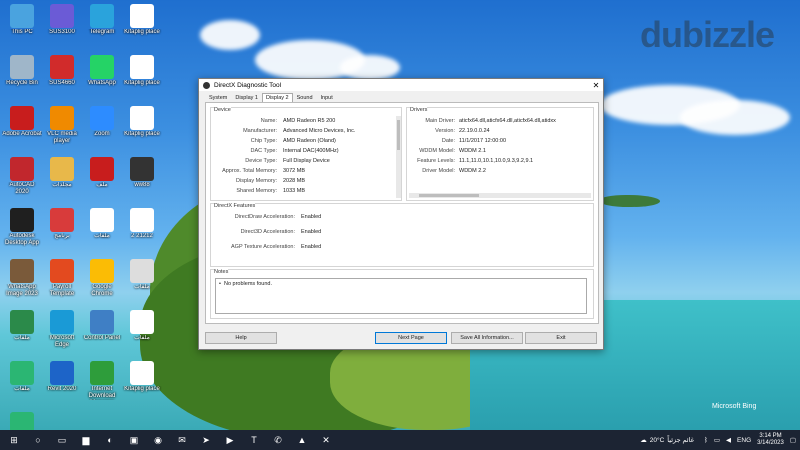  Describe the element at coordinates (294, 171) in the screenshot. I see `device-value: 3072 MB` at that location.